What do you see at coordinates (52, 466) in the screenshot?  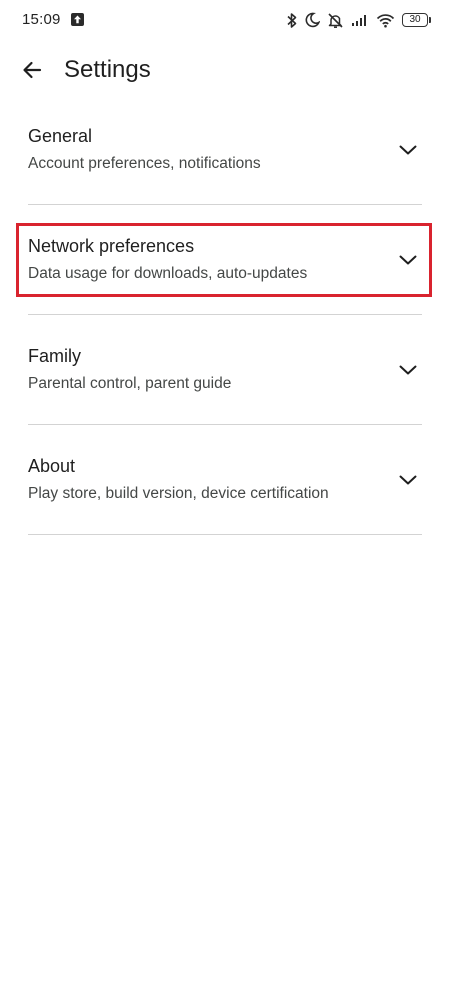 I see `settings-item-title: About` at bounding box center [52, 466].